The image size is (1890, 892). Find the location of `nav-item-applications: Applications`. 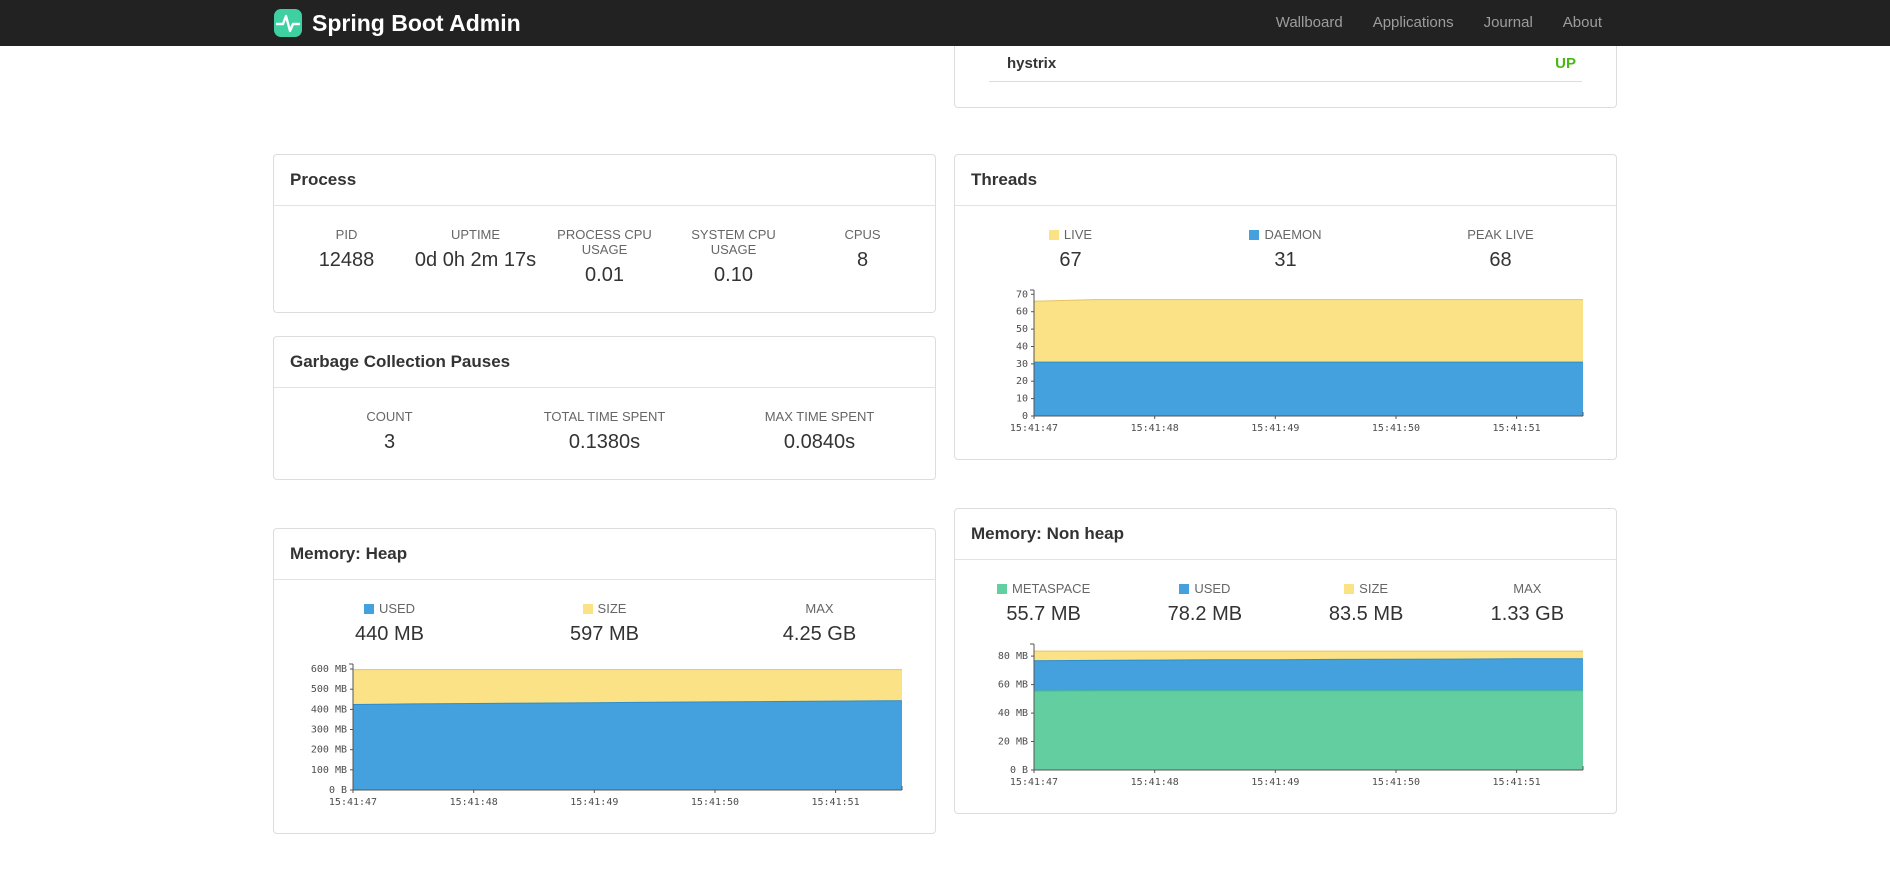

nav-item-applications: Applications is located at coordinates (1413, 23).